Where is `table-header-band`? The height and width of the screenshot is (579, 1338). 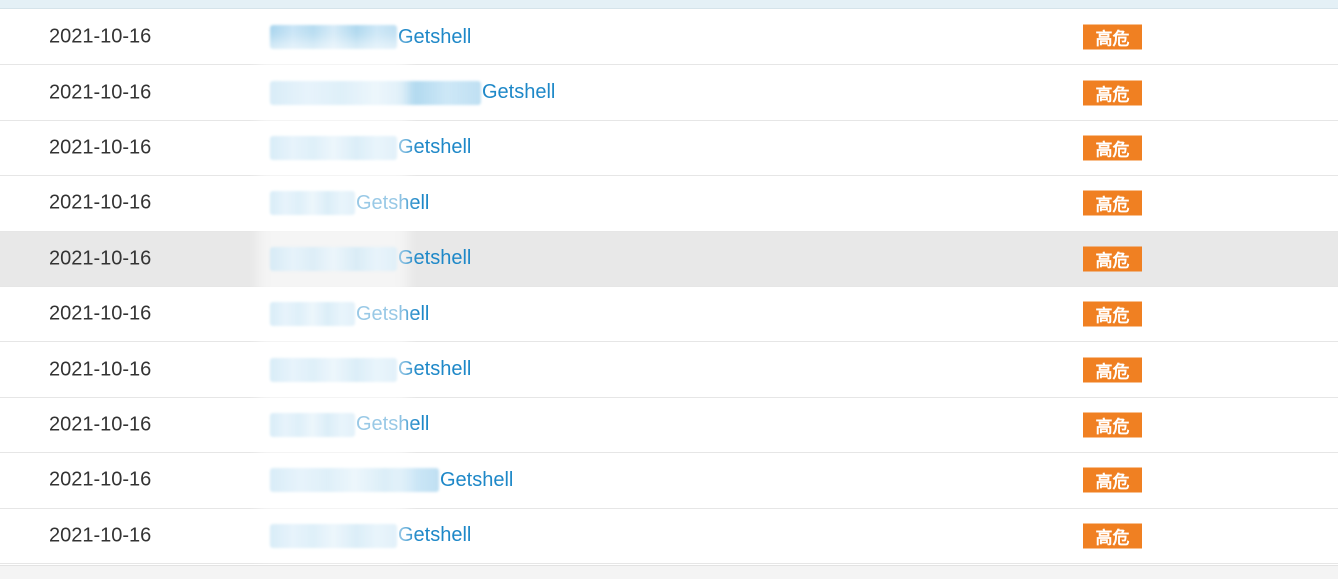
table-header-band is located at coordinates (669, 4).